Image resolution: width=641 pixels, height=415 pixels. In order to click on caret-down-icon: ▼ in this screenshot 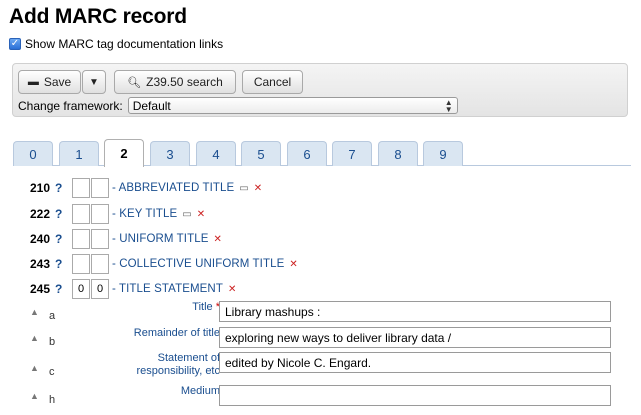, I will do `click(94, 82)`.